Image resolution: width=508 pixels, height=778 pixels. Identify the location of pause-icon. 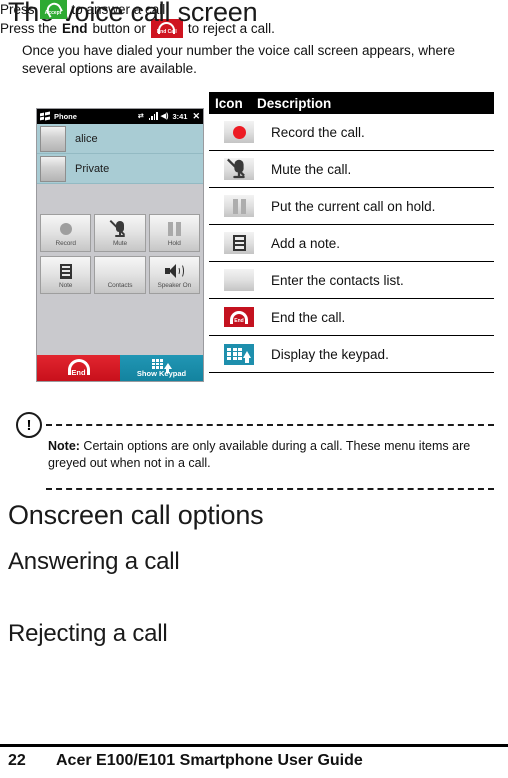
(174, 229).